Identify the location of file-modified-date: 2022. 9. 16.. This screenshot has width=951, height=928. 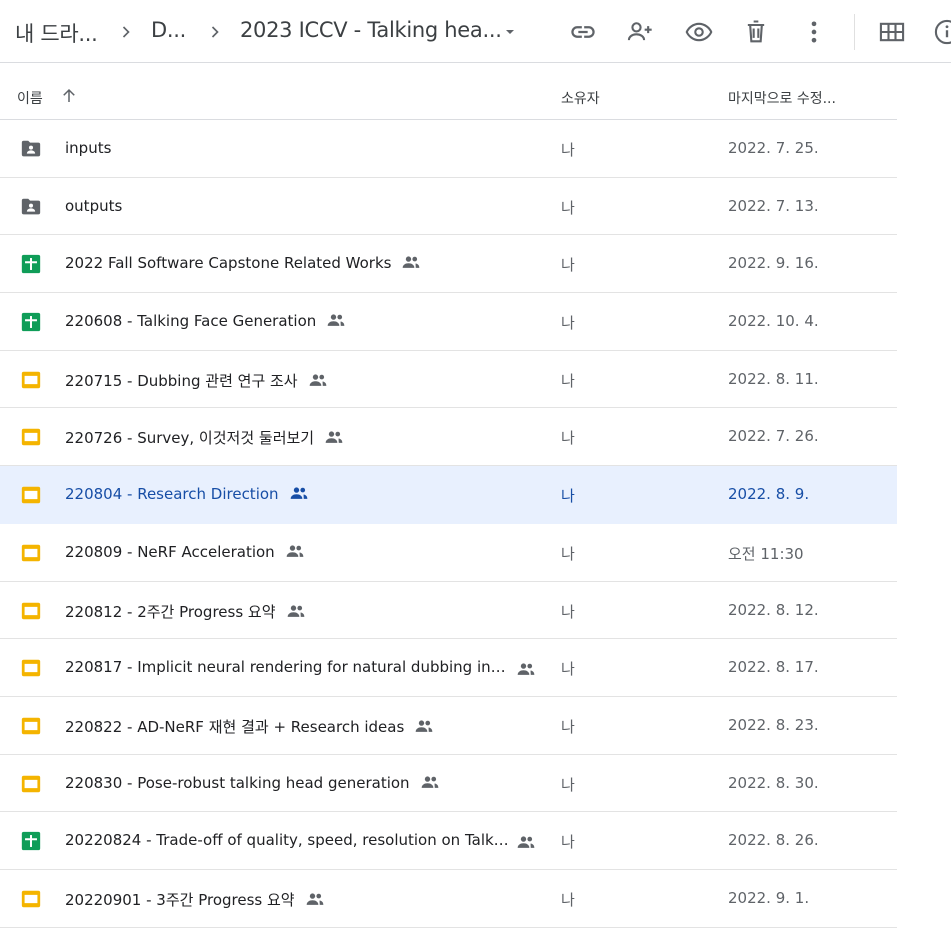
(773, 263).